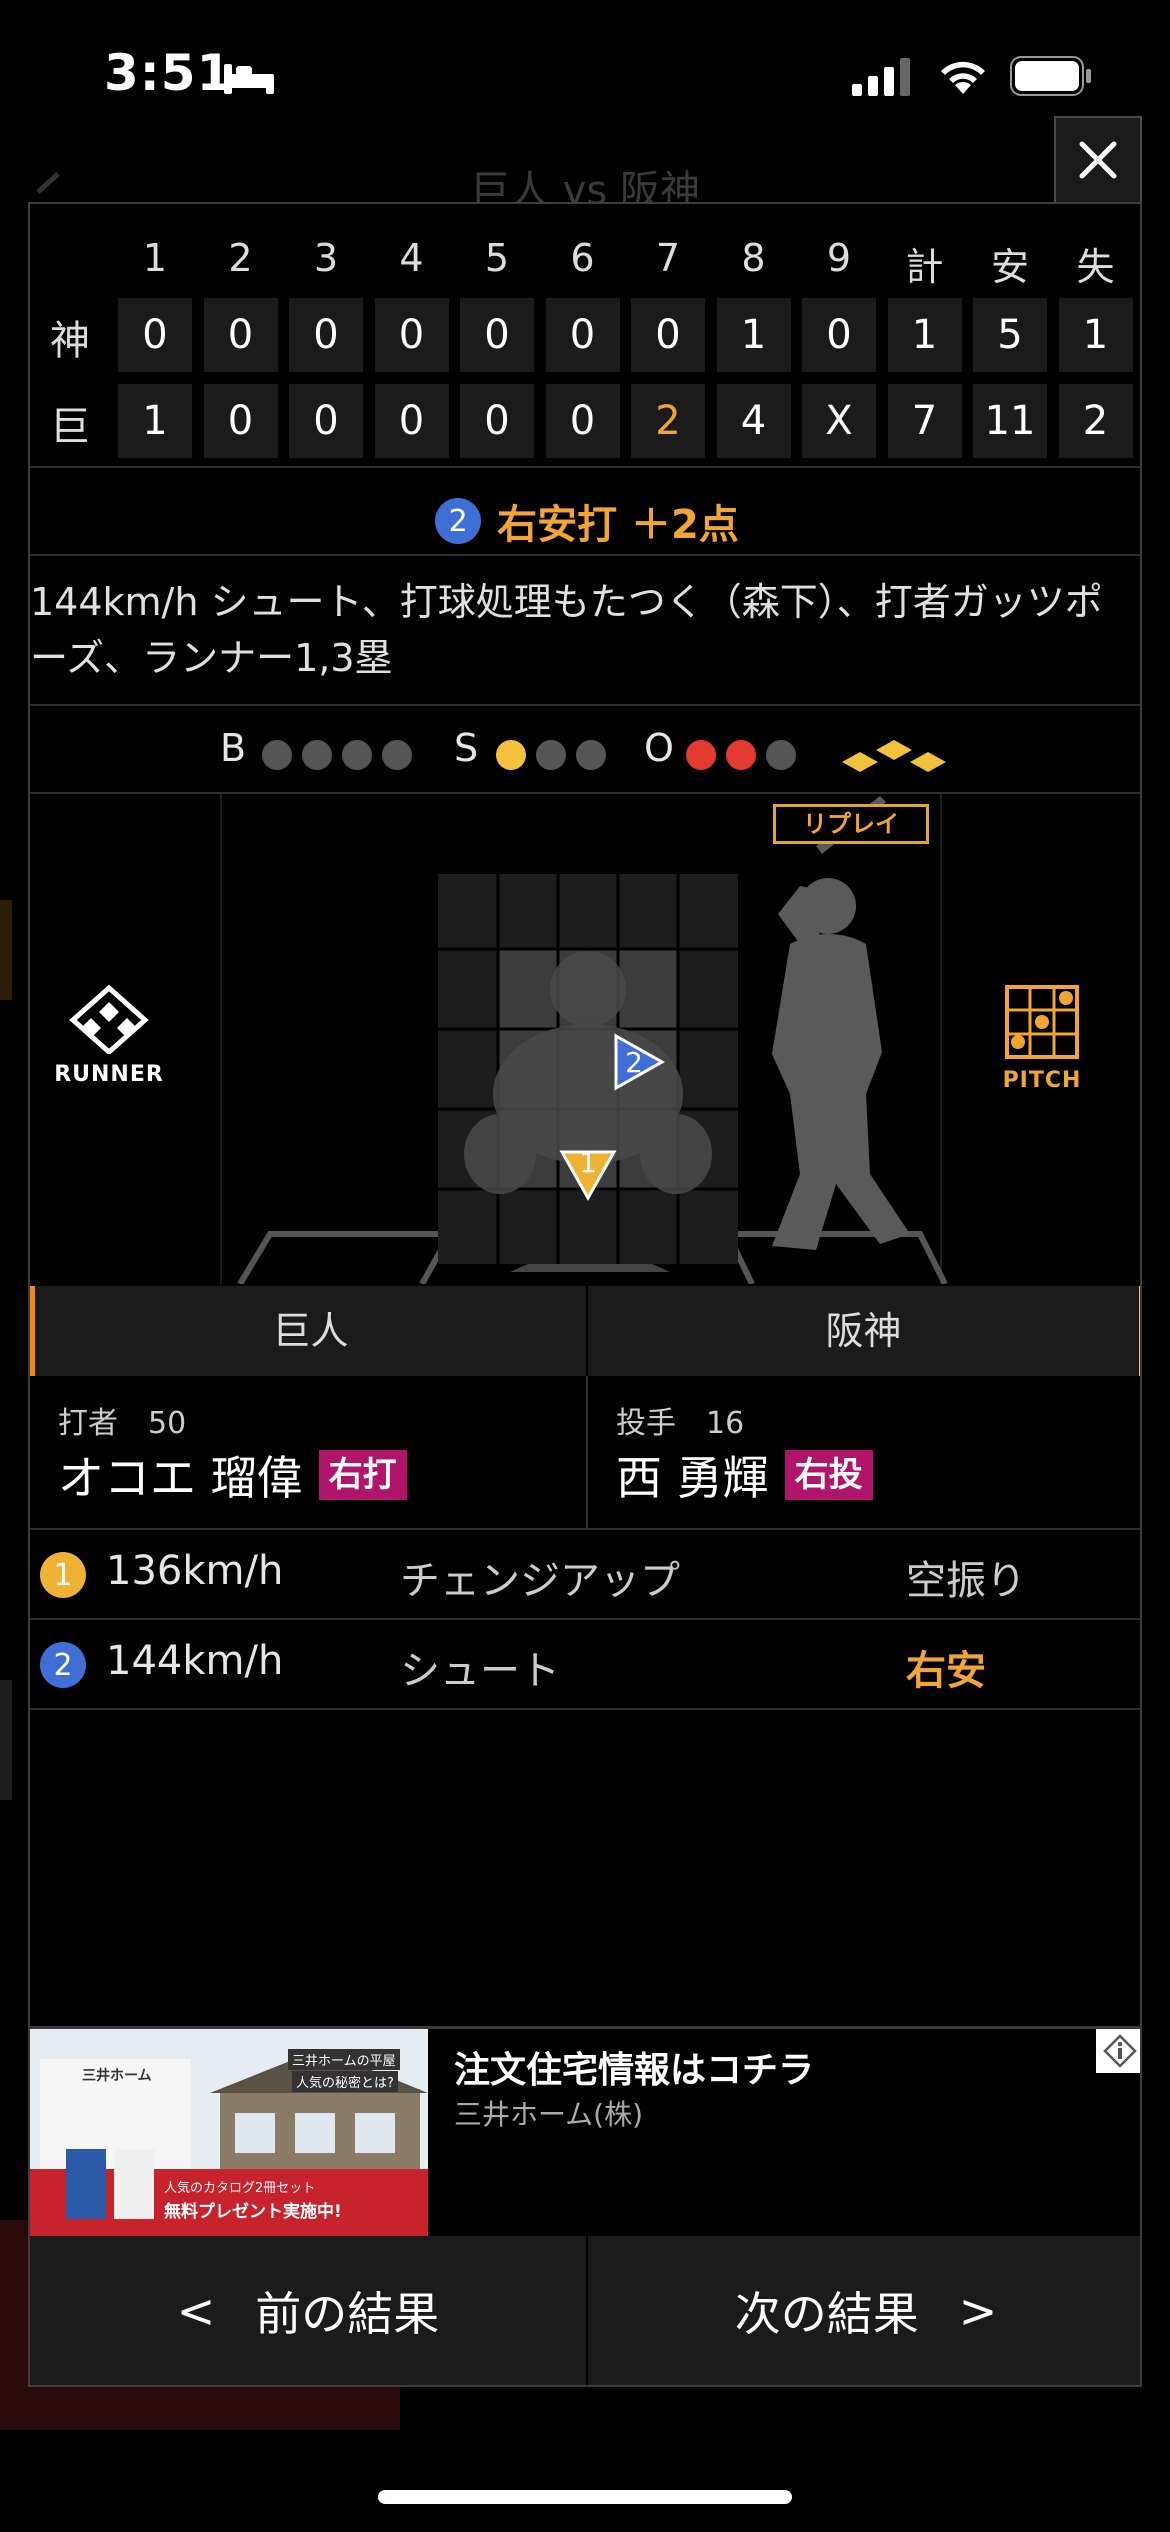 Image resolution: width=1170 pixels, height=2532 pixels. What do you see at coordinates (634, 1062) in the screenshot?
I see `pitch-marker-number: 2` at bounding box center [634, 1062].